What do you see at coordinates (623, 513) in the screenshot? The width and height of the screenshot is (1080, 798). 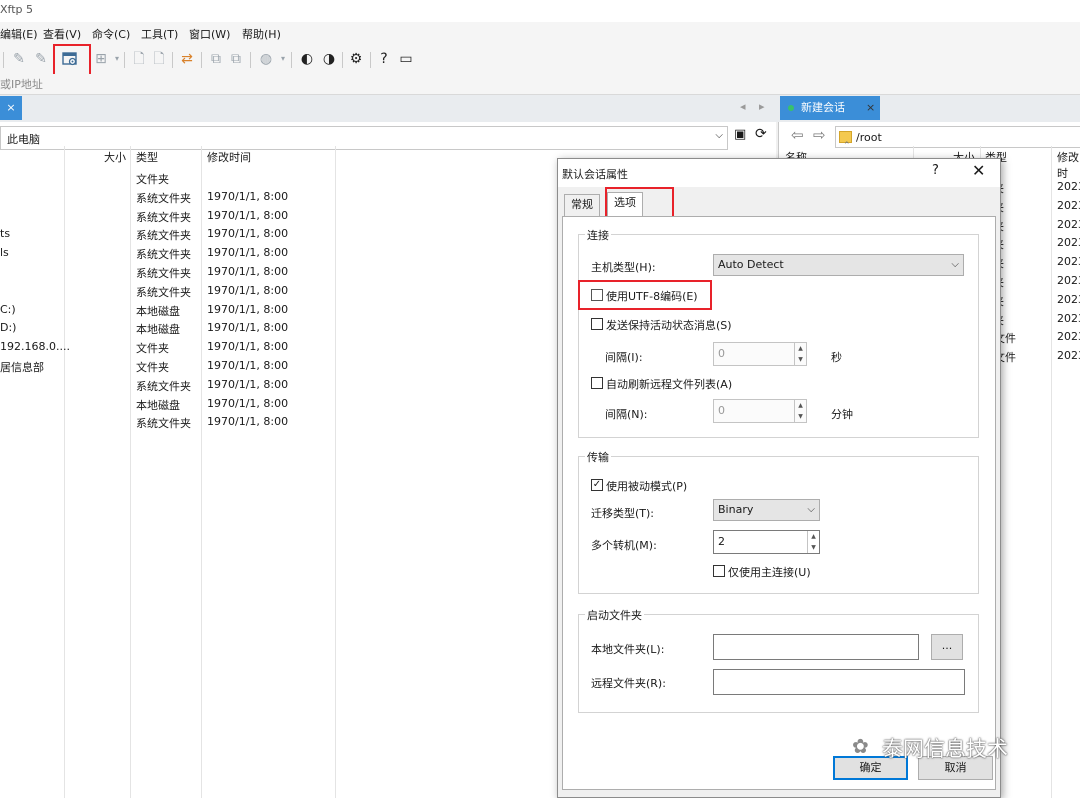 I see `transfer-type-label: 迁移类型(T):` at bounding box center [623, 513].